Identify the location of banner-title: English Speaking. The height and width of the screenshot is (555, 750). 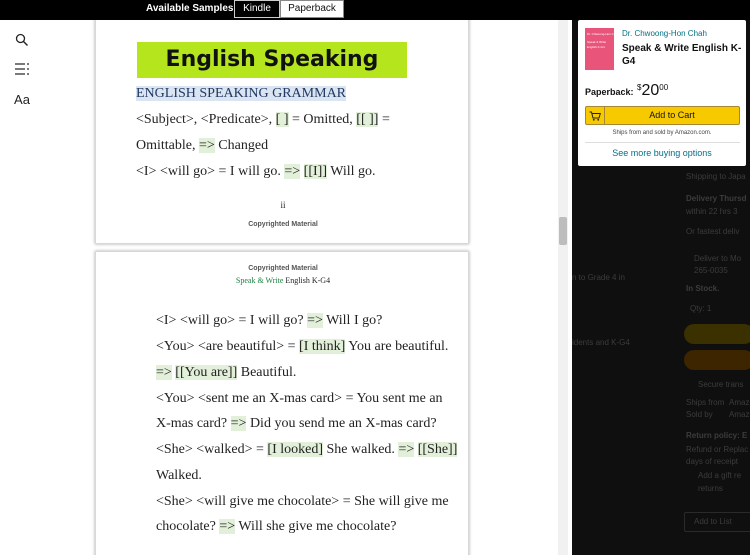
(272, 59).